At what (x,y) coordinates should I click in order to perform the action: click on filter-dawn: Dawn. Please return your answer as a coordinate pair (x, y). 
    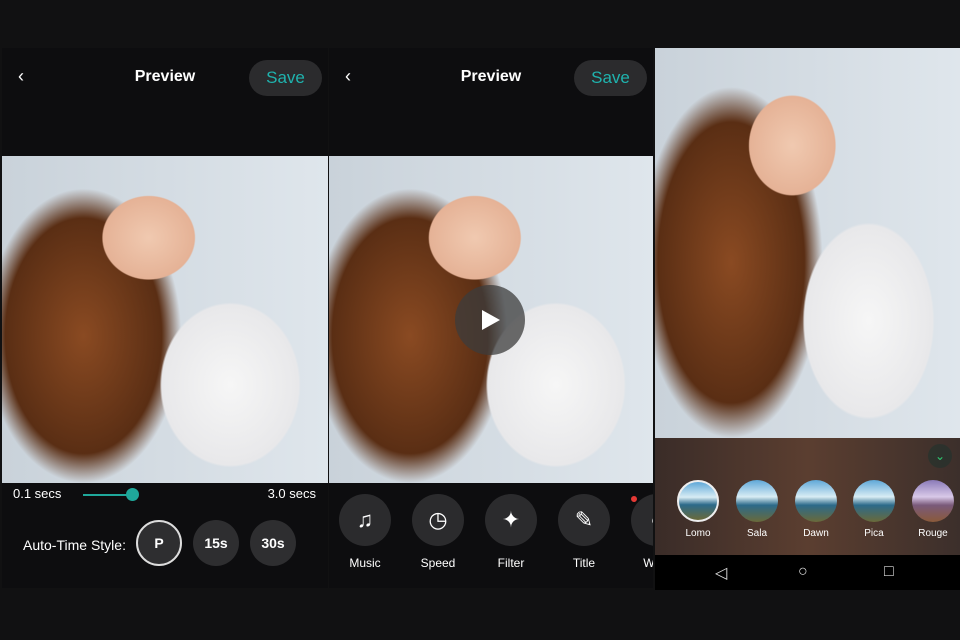
    Looking at the image, I should click on (816, 509).